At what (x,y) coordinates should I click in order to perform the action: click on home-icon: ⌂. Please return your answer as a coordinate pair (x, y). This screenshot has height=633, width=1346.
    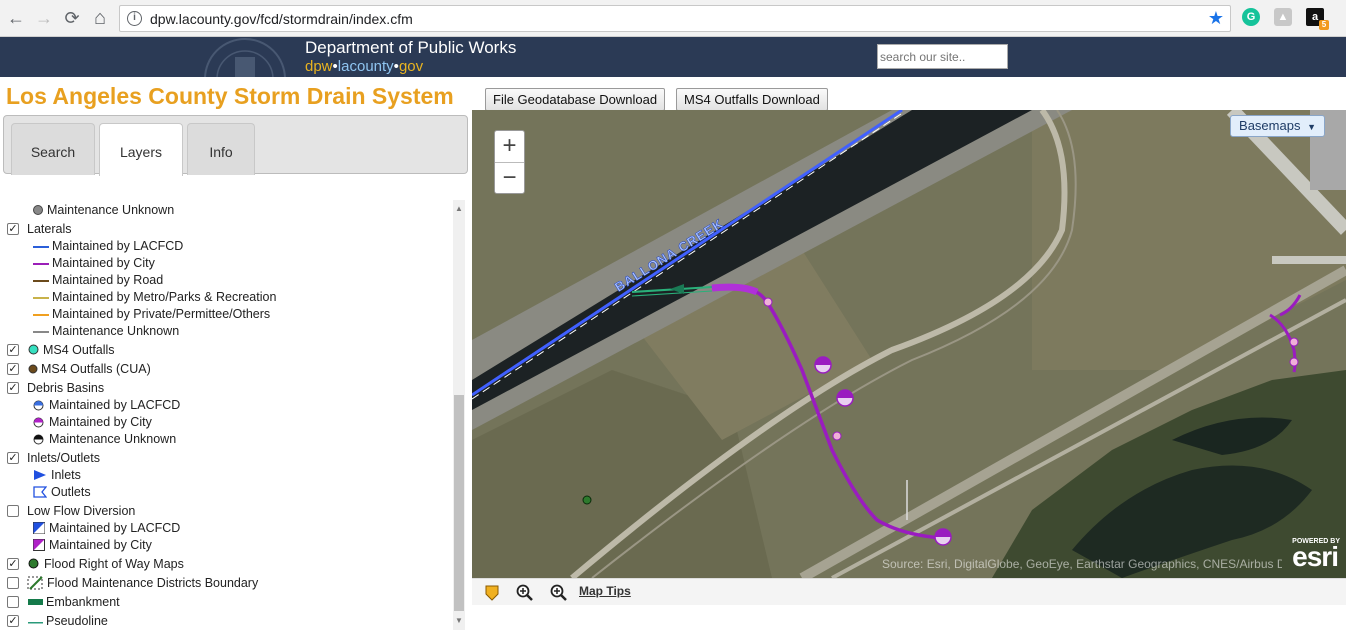
    Looking at the image, I should click on (100, 18).